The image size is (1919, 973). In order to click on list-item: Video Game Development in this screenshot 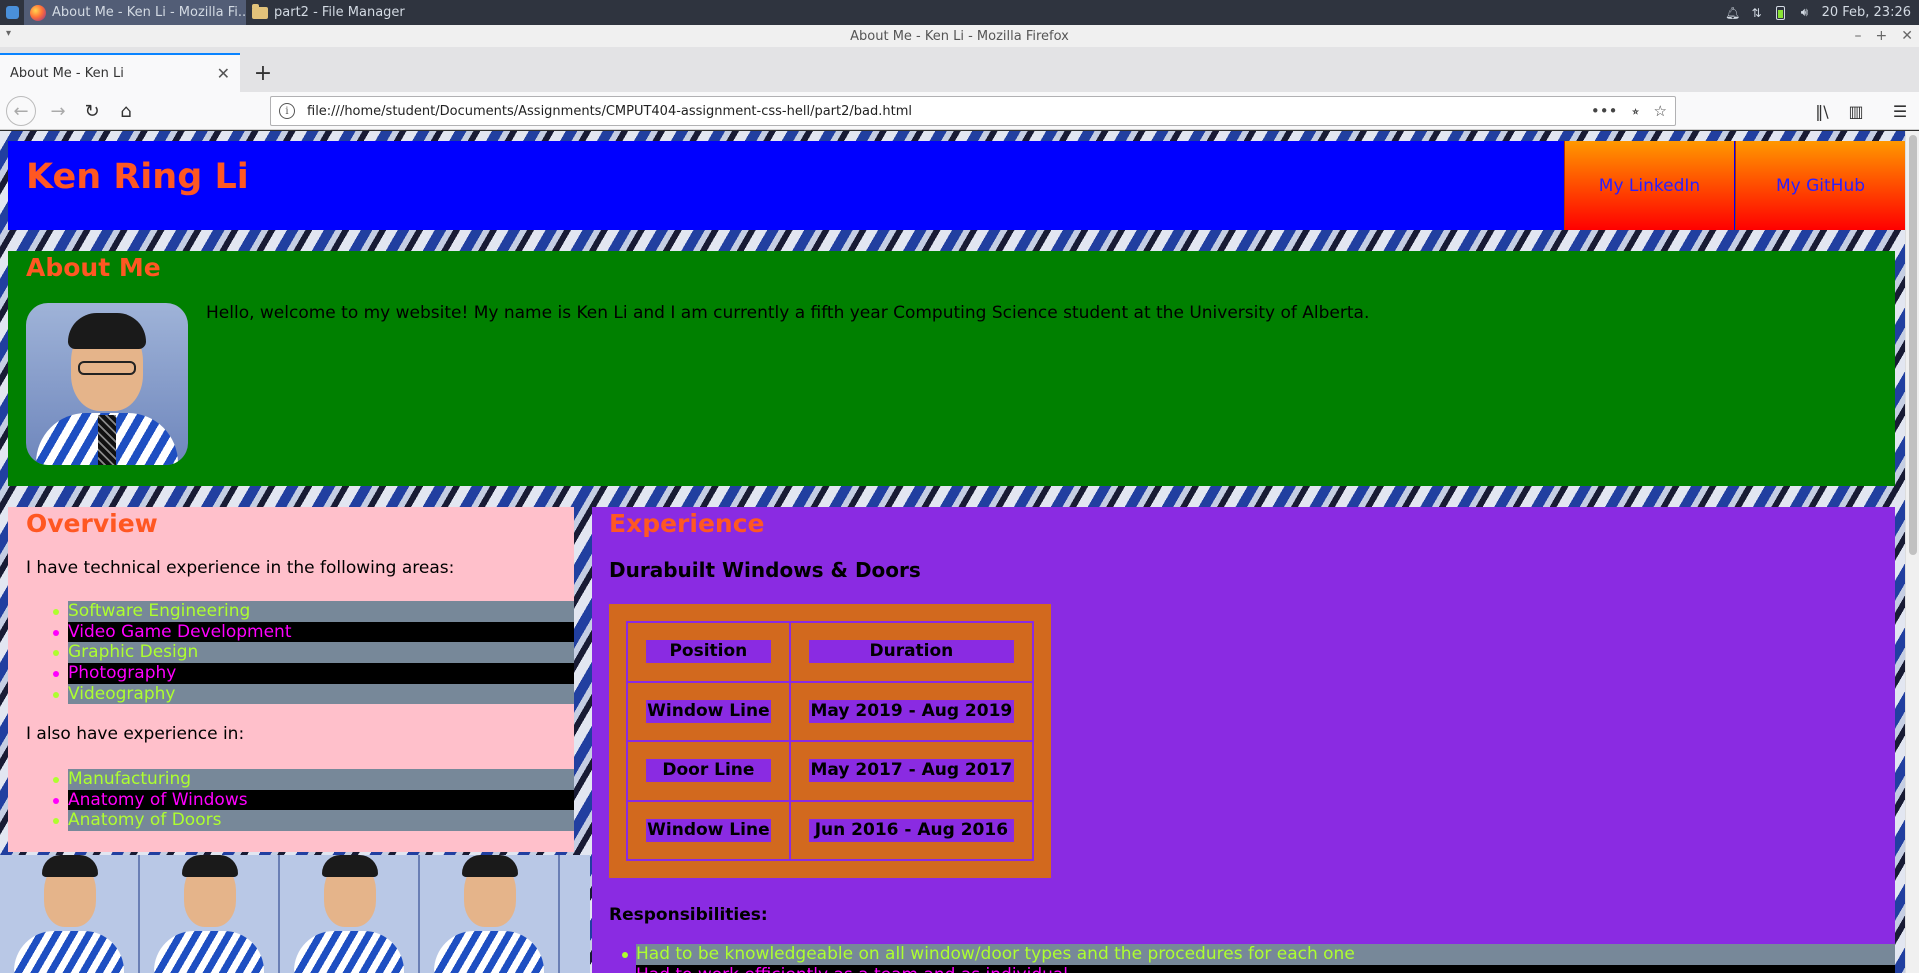, I will do `click(291, 632)`.